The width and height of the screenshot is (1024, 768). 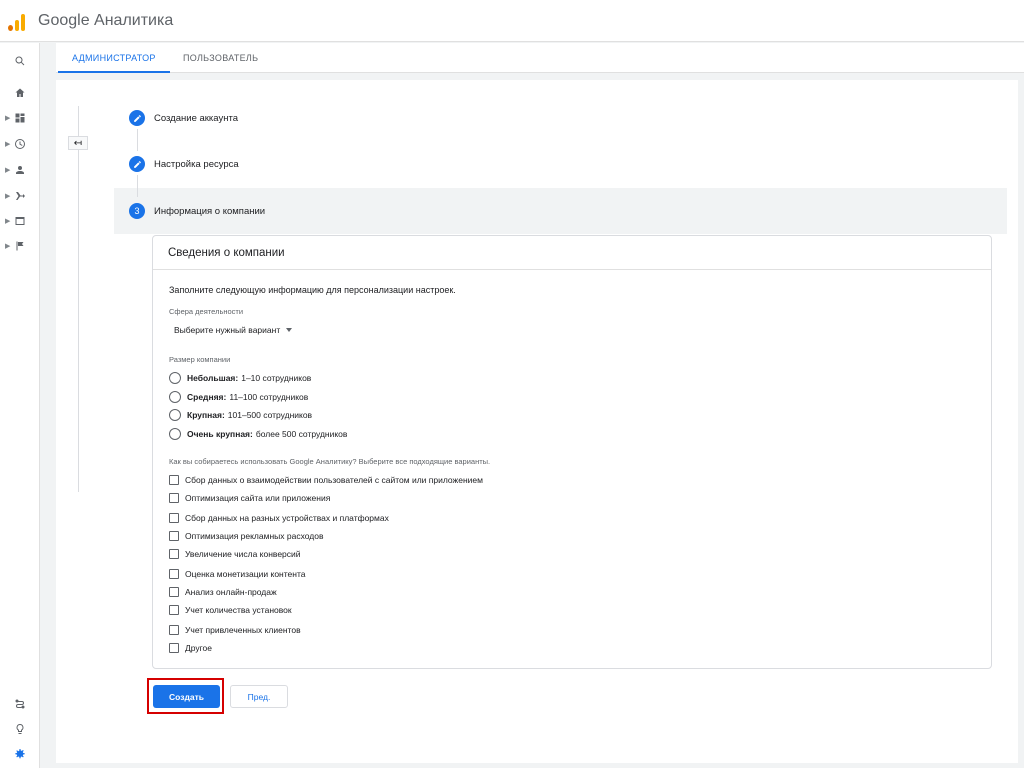 I want to click on checkbox-label: Оптимизация сайта или приложения, so click(x=258, y=498).